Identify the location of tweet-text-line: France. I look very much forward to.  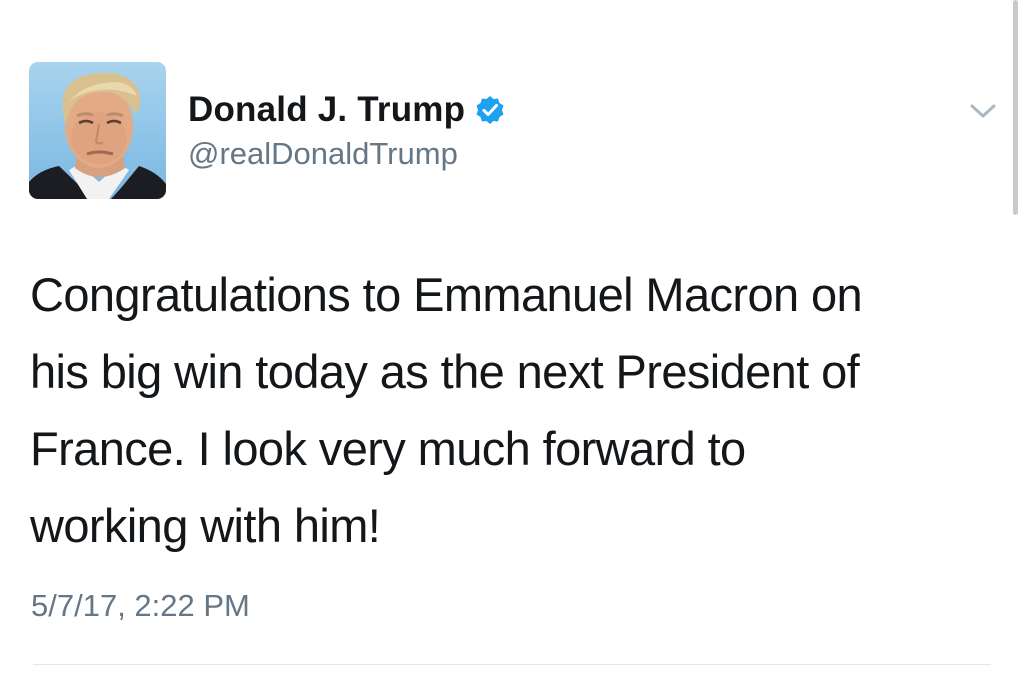
(388, 448).